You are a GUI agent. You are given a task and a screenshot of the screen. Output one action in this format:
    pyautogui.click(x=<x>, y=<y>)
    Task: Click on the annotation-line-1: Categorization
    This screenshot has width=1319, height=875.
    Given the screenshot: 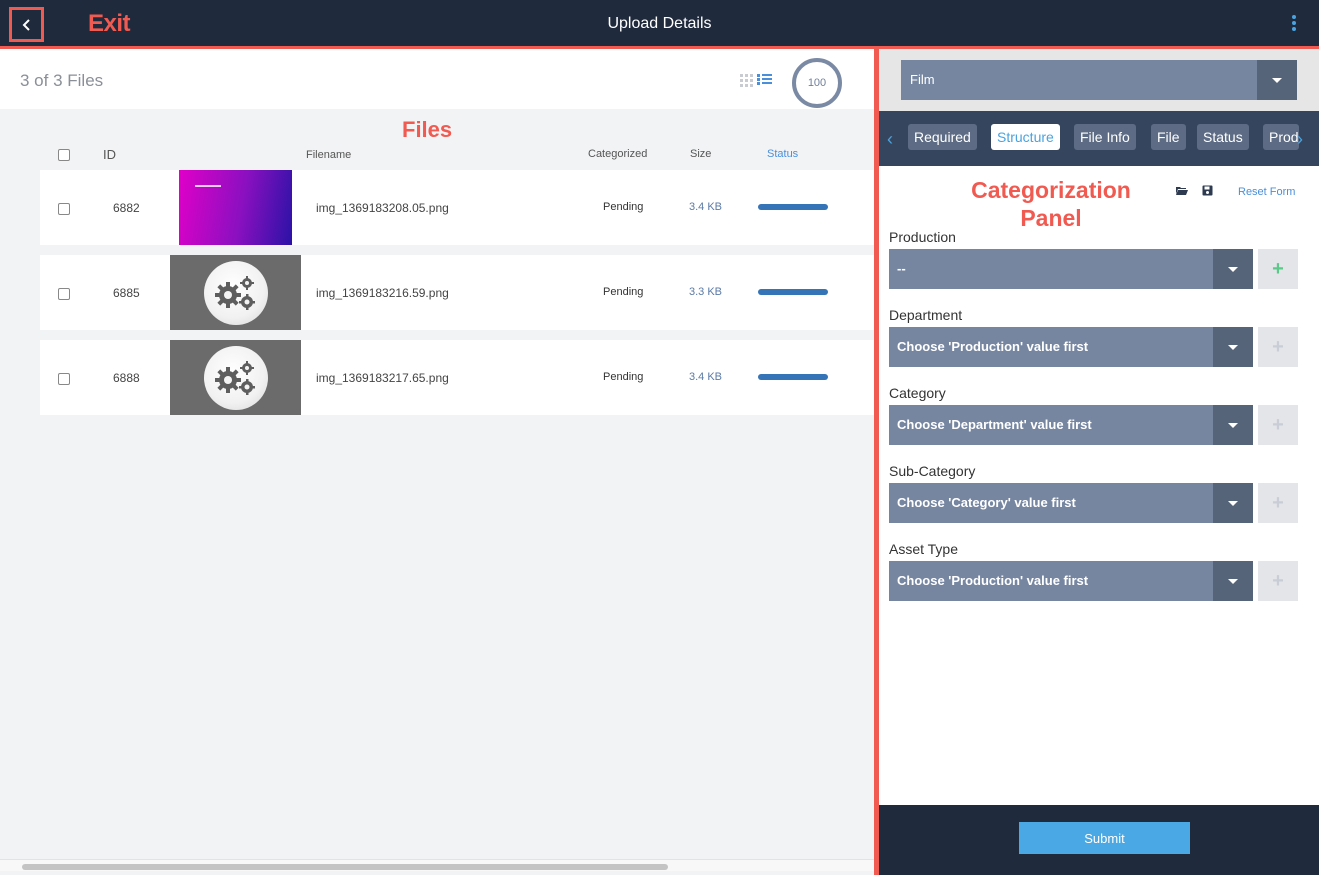 What is the action you would take?
    pyautogui.click(x=1051, y=190)
    